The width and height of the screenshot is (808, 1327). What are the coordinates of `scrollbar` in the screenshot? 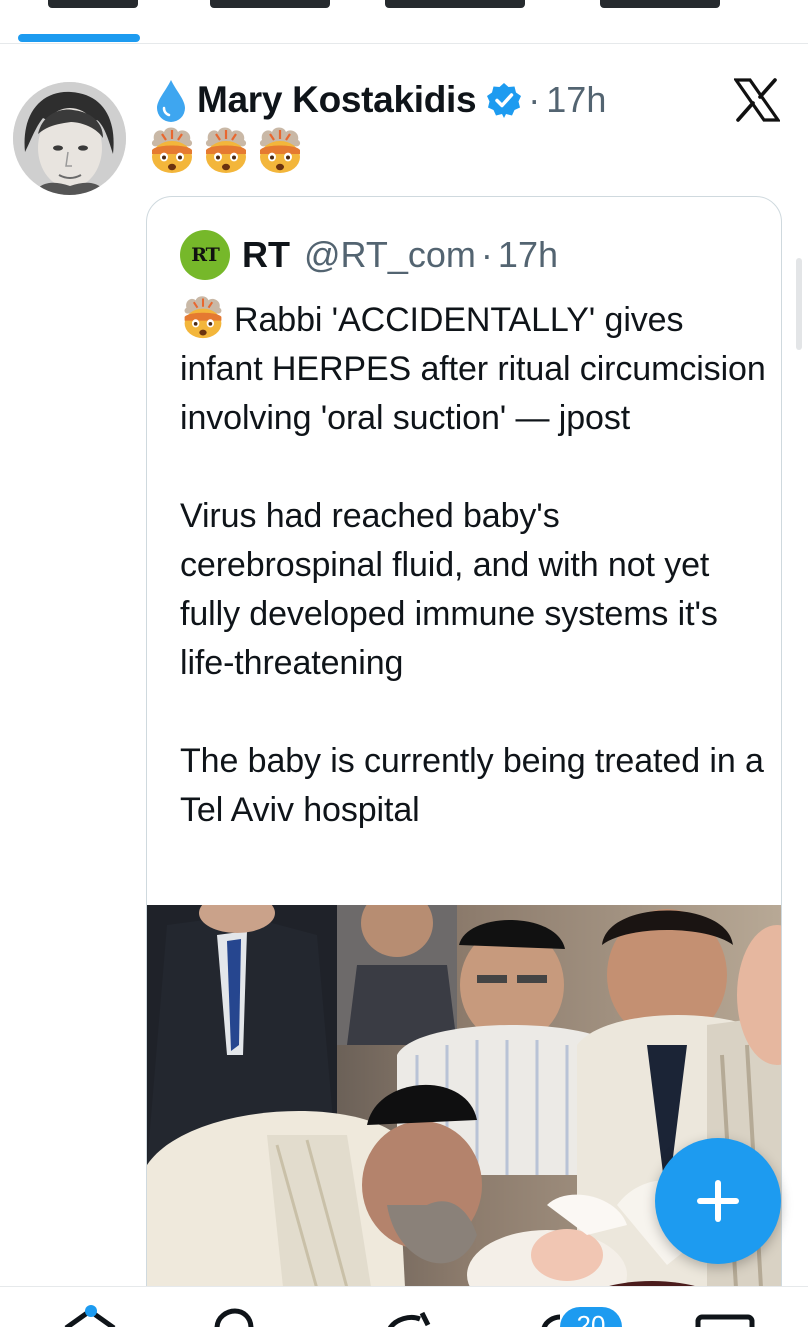 It's located at (799, 304).